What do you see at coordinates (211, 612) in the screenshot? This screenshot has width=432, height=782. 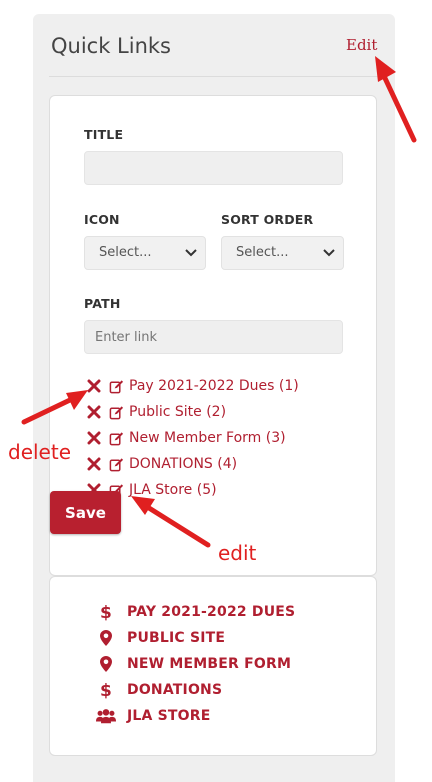 I see `quick-link-label: PAY 2021-2022 DUES` at bounding box center [211, 612].